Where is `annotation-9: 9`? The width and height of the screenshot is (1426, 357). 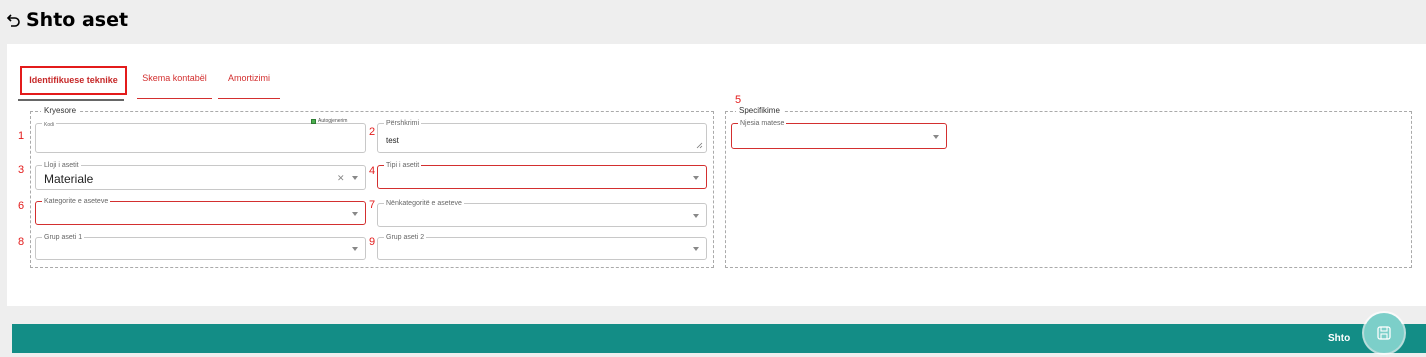
annotation-9: 9 is located at coordinates (372, 242).